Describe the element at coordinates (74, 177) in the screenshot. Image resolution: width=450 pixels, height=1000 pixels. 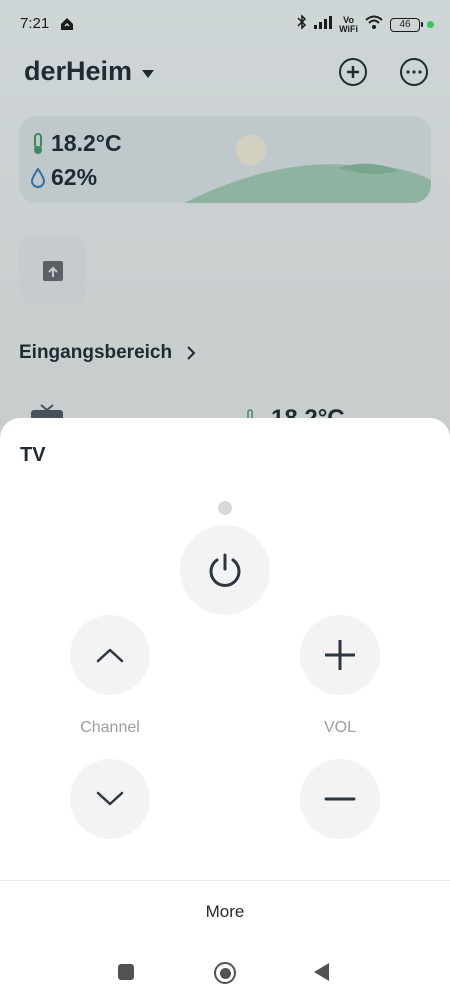
I see `humidity-value: 62%` at that location.